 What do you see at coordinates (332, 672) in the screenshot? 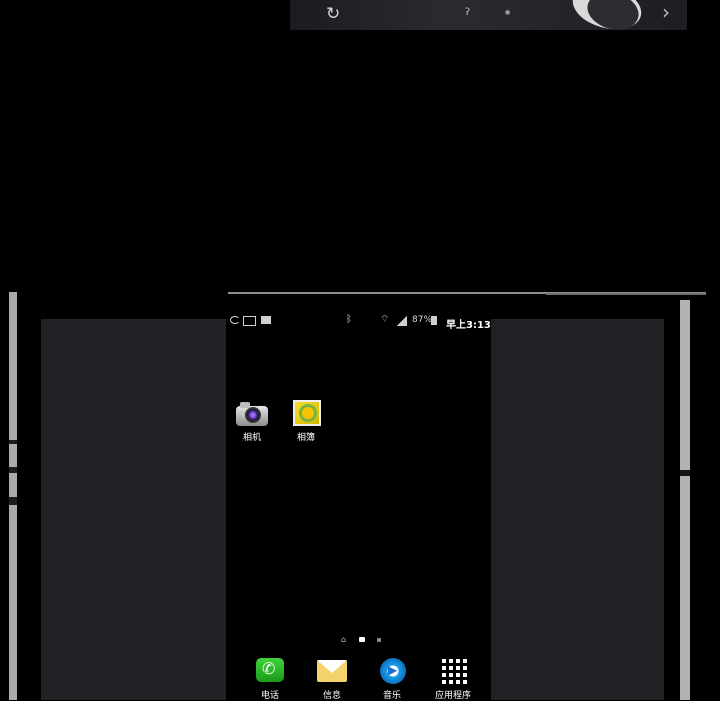
I see `message-icon` at bounding box center [332, 672].